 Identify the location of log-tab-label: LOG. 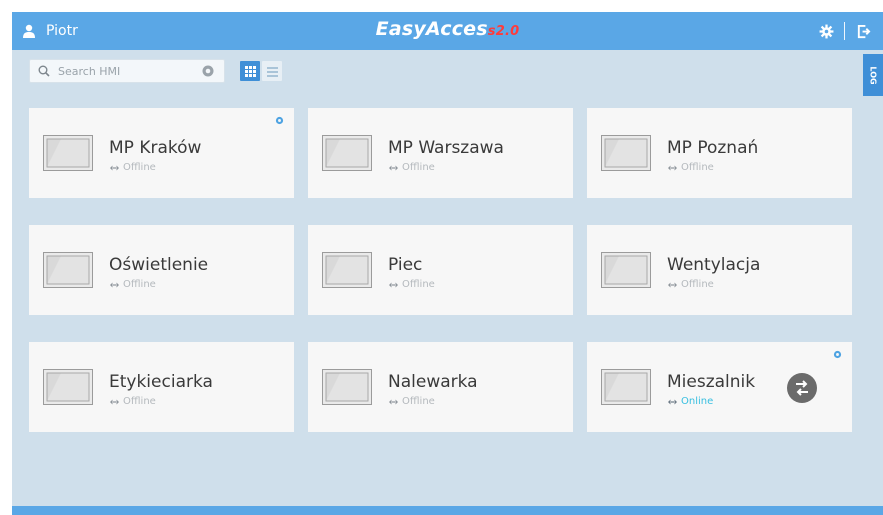
(873, 75).